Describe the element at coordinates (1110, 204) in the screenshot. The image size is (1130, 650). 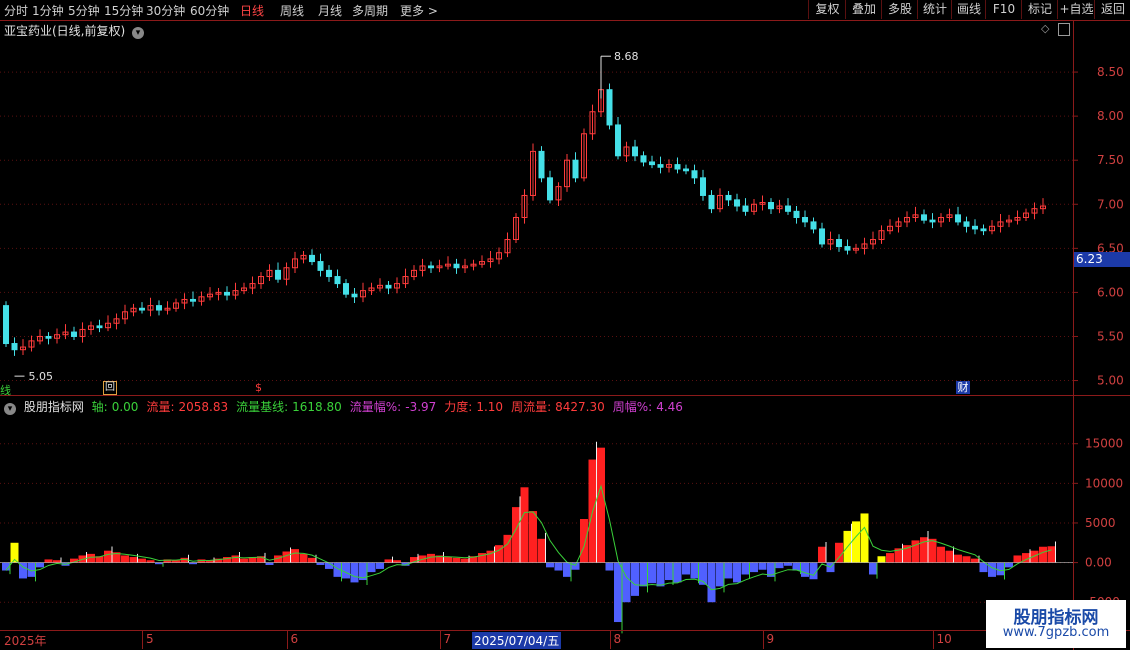
I see `price-tick-label: 7.00` at that location.